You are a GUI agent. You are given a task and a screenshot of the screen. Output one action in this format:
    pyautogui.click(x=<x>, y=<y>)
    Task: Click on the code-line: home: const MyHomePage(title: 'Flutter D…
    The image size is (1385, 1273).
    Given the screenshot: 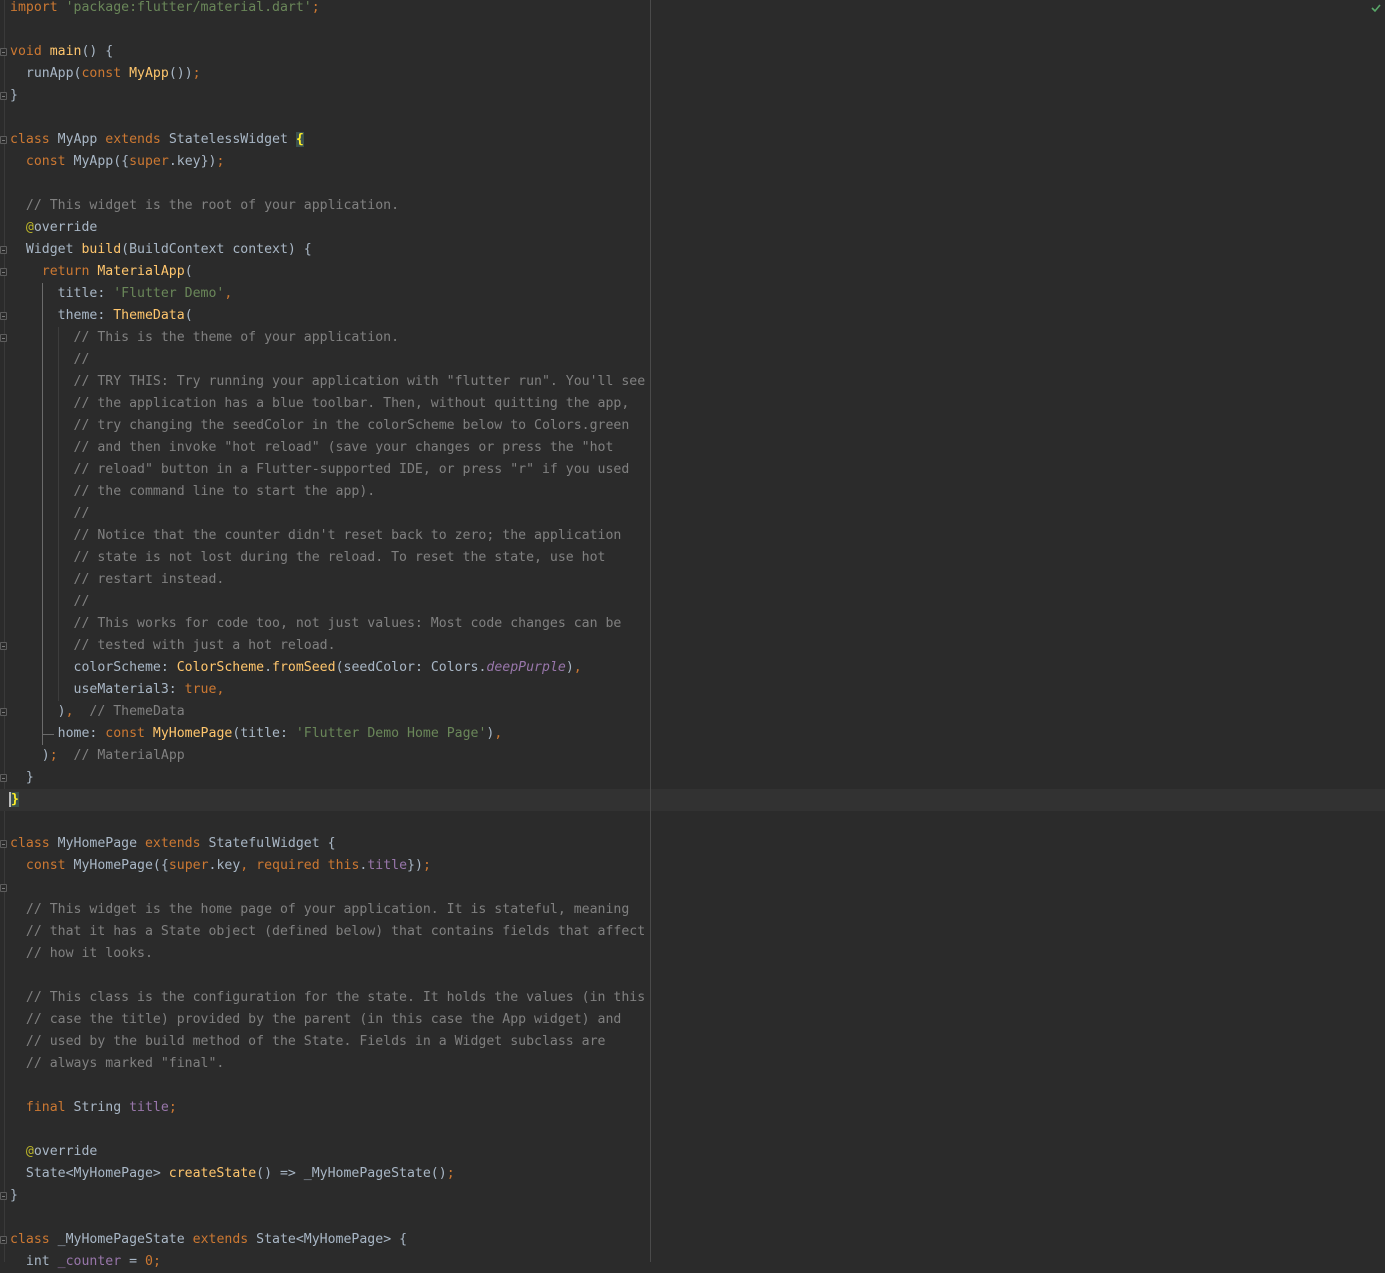 What is the action you would take?
    pyautogui.click(x=692, y=734)
    